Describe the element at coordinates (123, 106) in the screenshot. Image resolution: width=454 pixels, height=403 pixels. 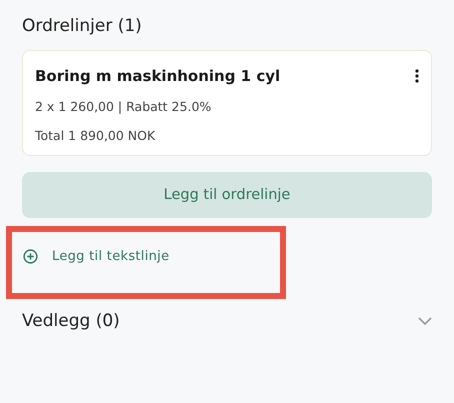
I see `item-details: 2 x 1 260,00 | Rabatt 25.0%` at that location.